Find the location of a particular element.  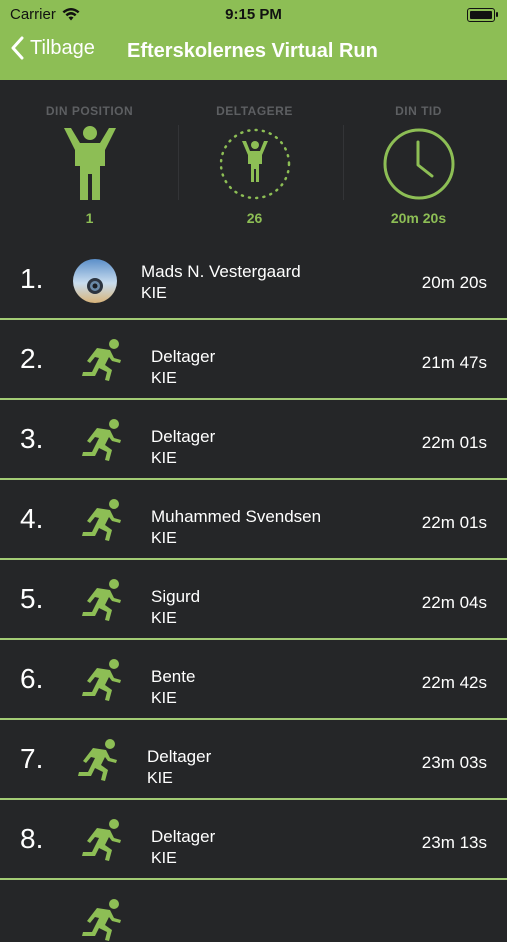

participants-label: DELTAGERE is located at coordinates (254, 111).